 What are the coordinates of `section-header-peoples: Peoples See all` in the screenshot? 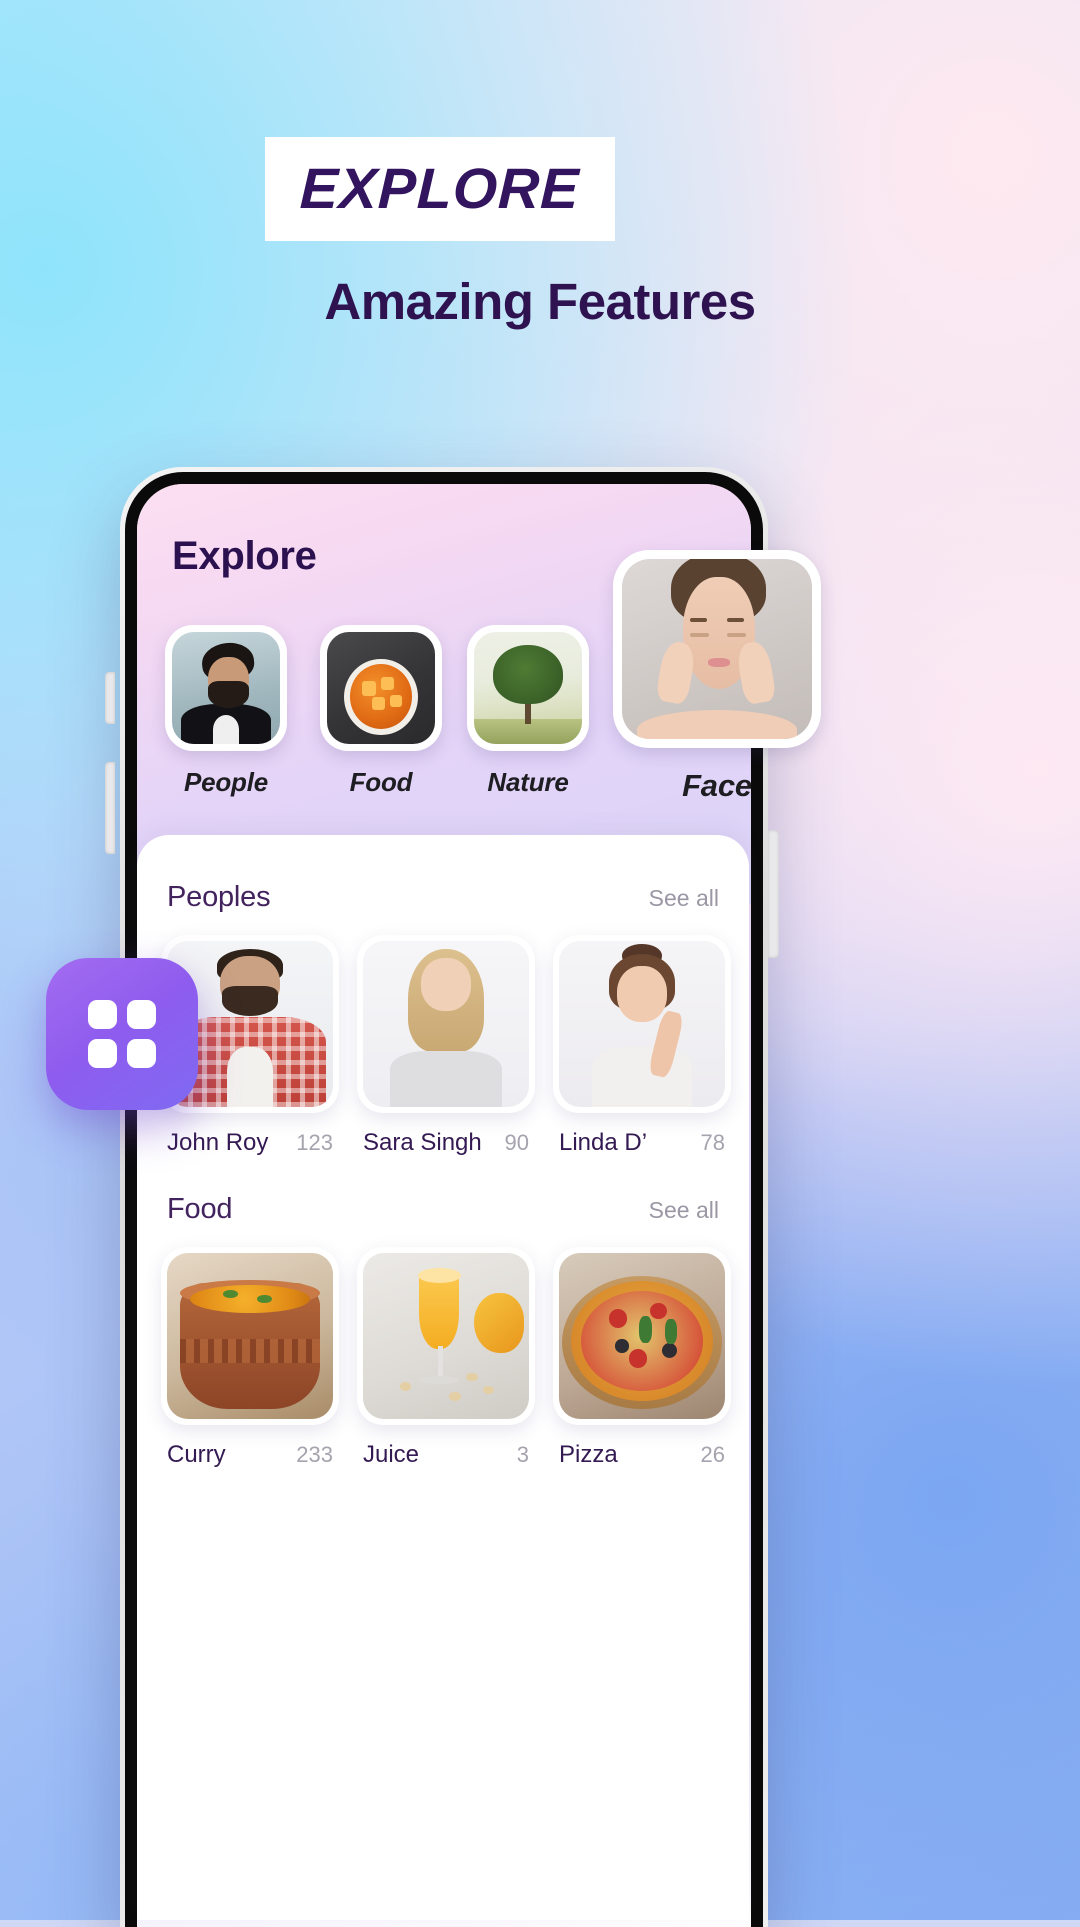 It's located at (443, 897).